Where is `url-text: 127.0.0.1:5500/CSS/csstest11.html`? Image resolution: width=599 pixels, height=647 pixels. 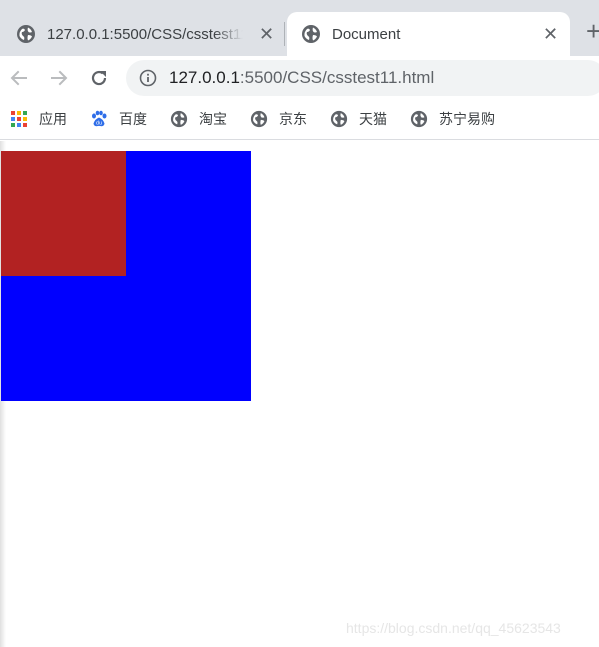
url-text: 127.0.0.1:5500/CSS/csstest11.html is located at coordinates (301, 78).